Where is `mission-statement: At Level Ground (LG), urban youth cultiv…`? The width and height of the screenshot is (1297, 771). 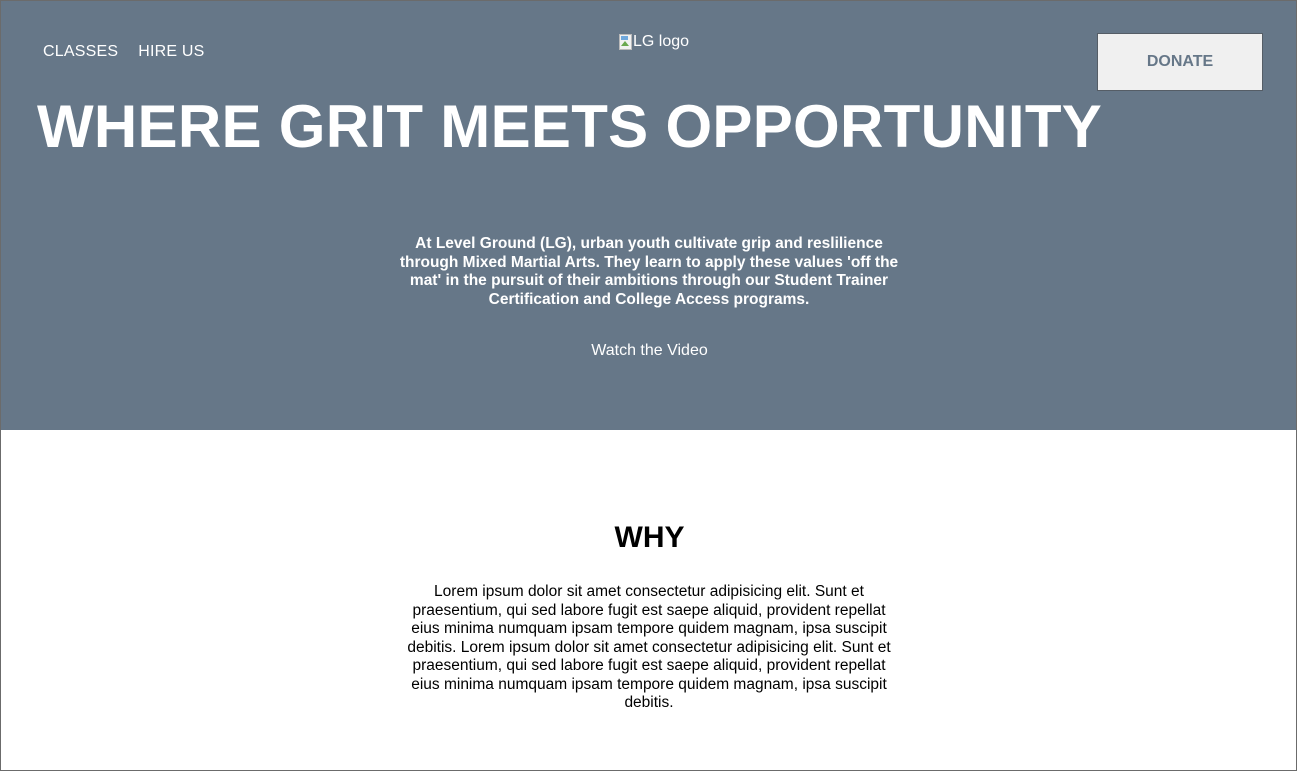
mission-statement: At Level Ground (LG), urban youth cultiv… is located at coordinates (649, 271).